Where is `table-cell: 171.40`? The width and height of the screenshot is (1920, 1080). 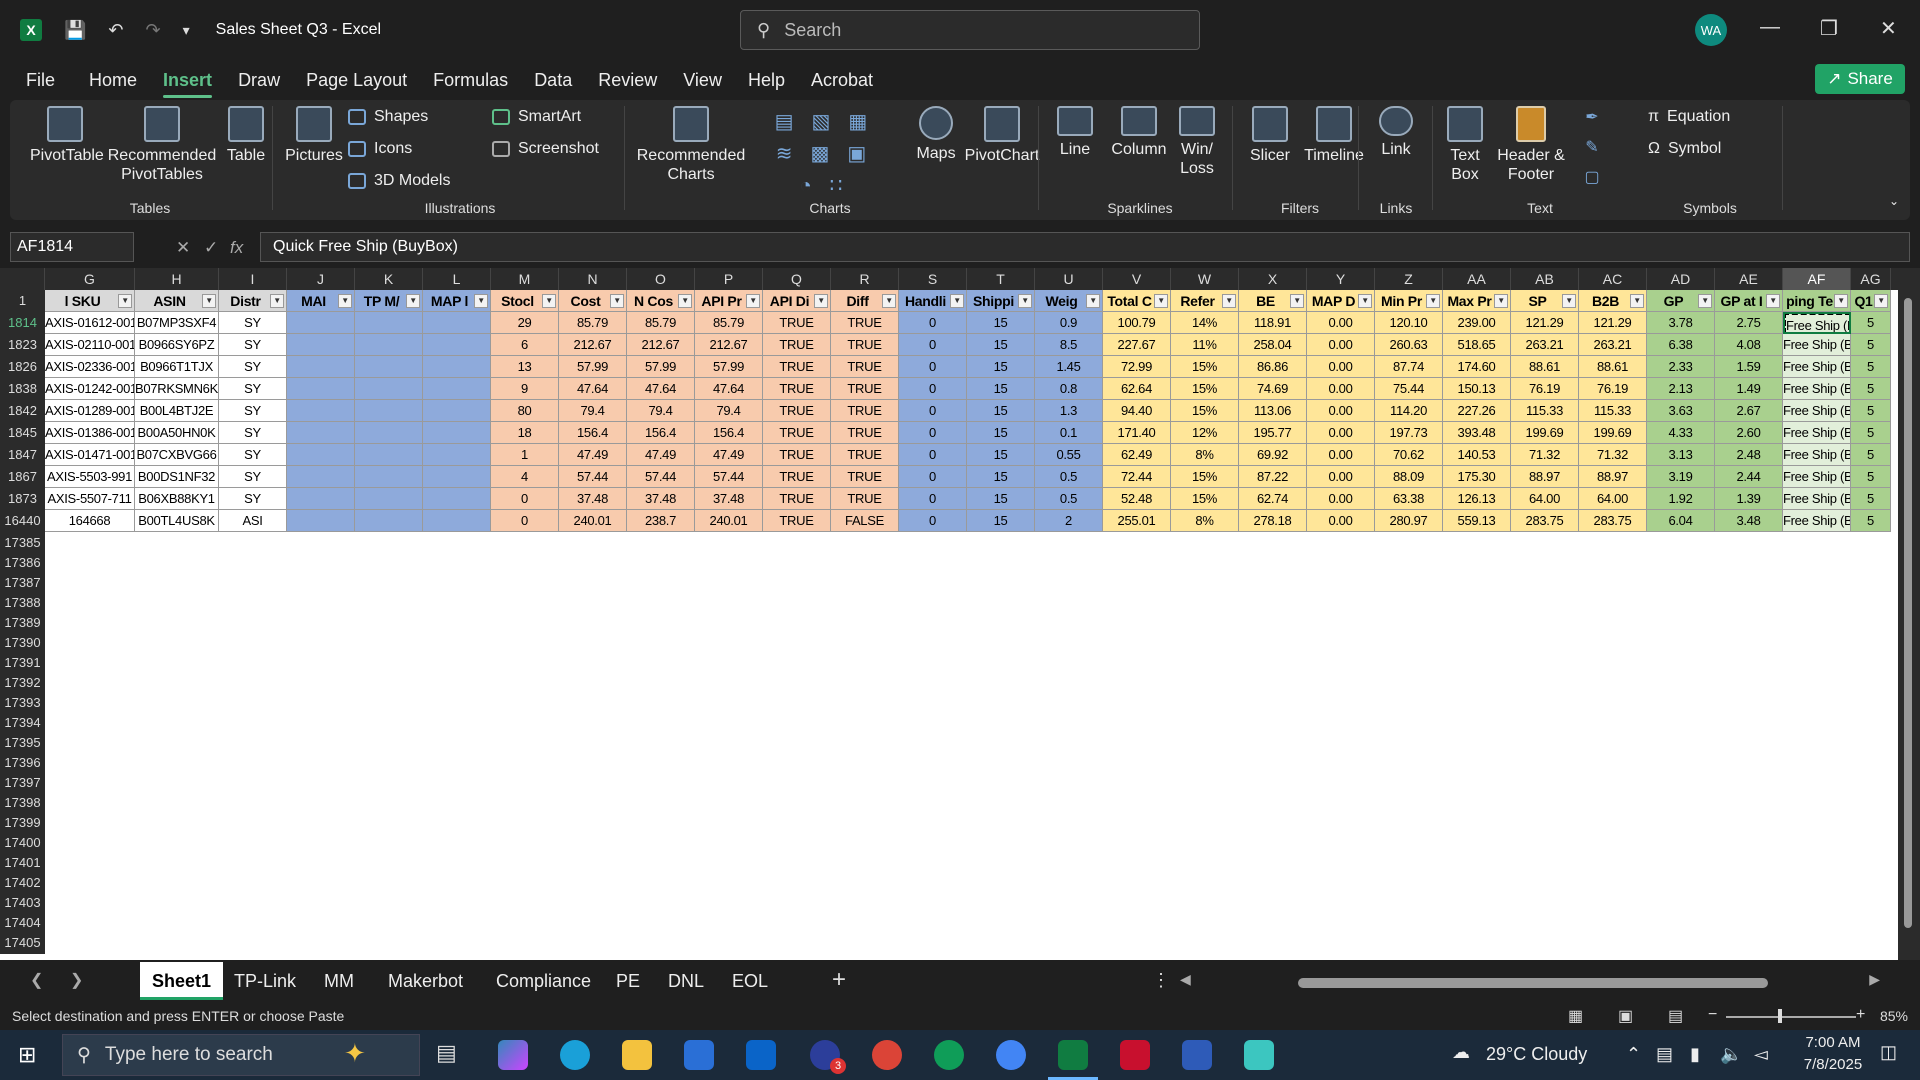
table-cell: 171.40 is located at coordinates (1137, 433).